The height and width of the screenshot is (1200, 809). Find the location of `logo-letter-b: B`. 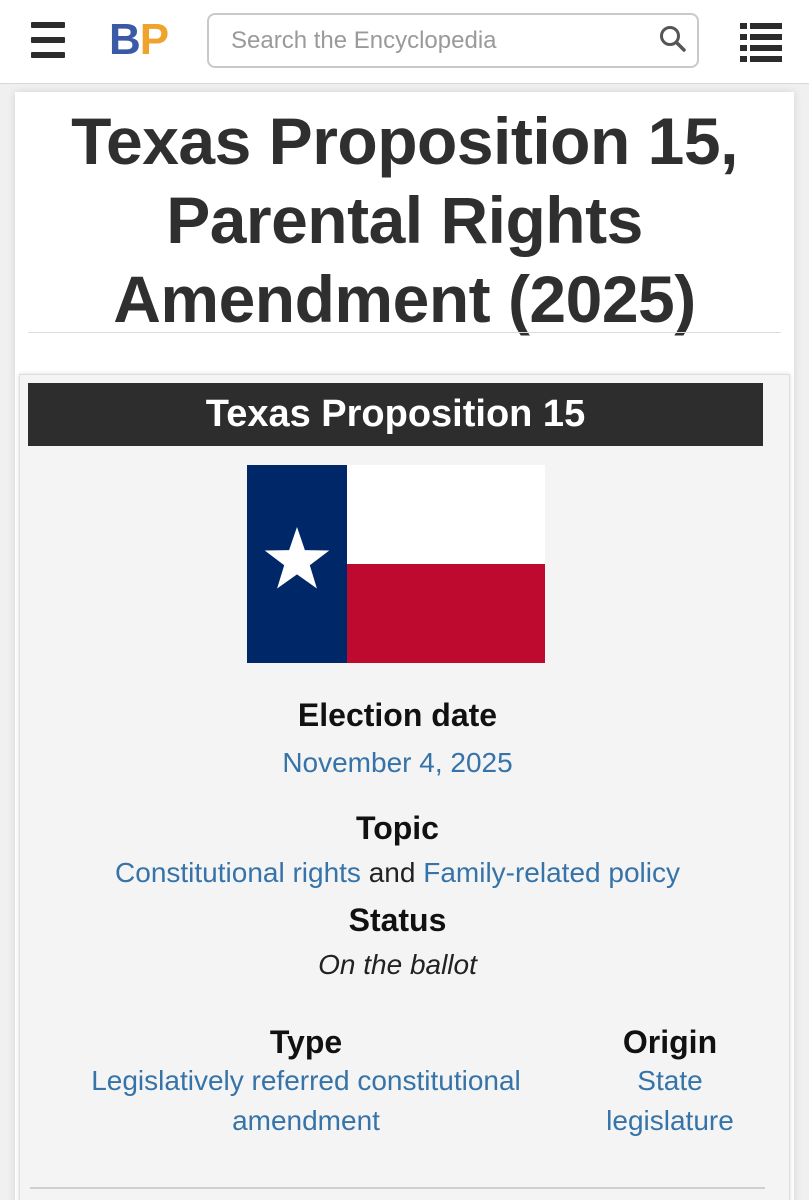

logo-letter-b: B is located at coordinates (125, 39).